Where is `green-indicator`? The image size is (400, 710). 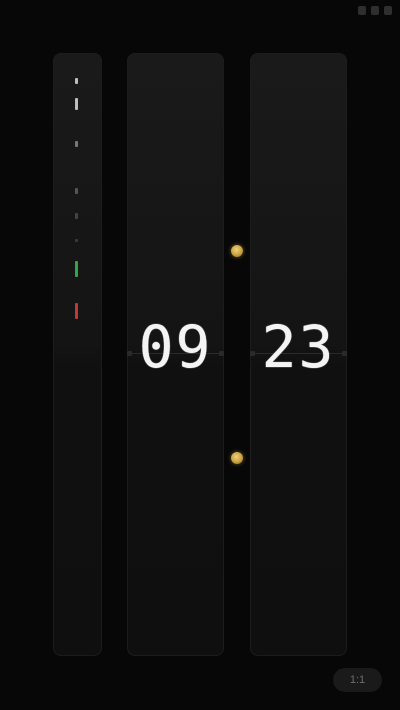 green-indicator is located at coordinates (76, 269).